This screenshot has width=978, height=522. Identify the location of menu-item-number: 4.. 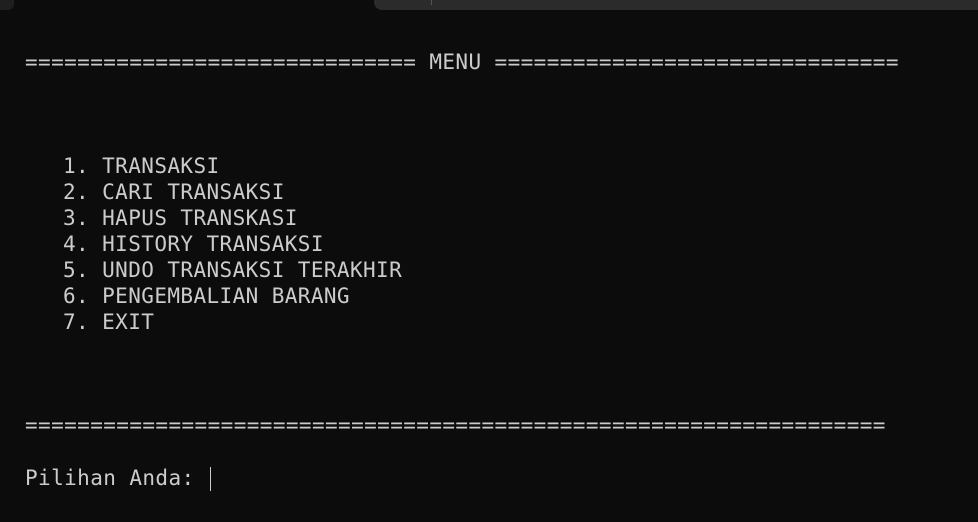
(76, 244).